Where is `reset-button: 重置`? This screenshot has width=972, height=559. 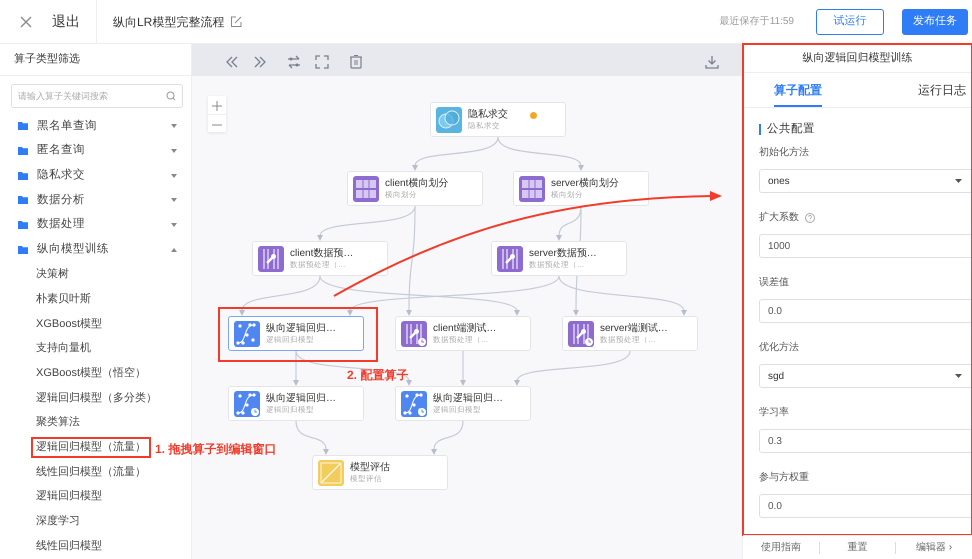
reset-button: 重置 is located at coordinates (858, 547).